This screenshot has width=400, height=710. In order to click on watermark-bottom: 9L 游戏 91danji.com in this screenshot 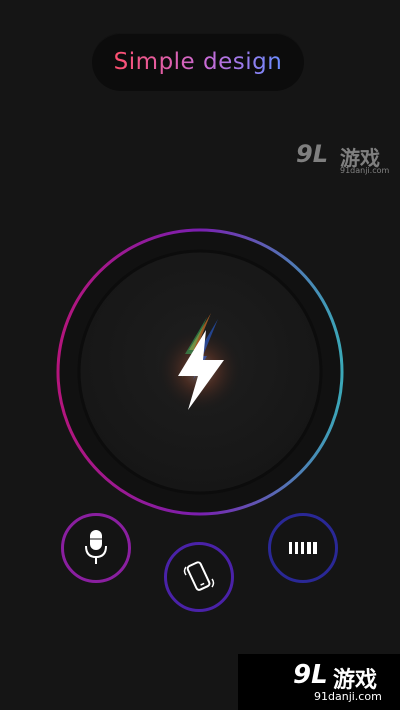, I will do `click(319, 682)`.